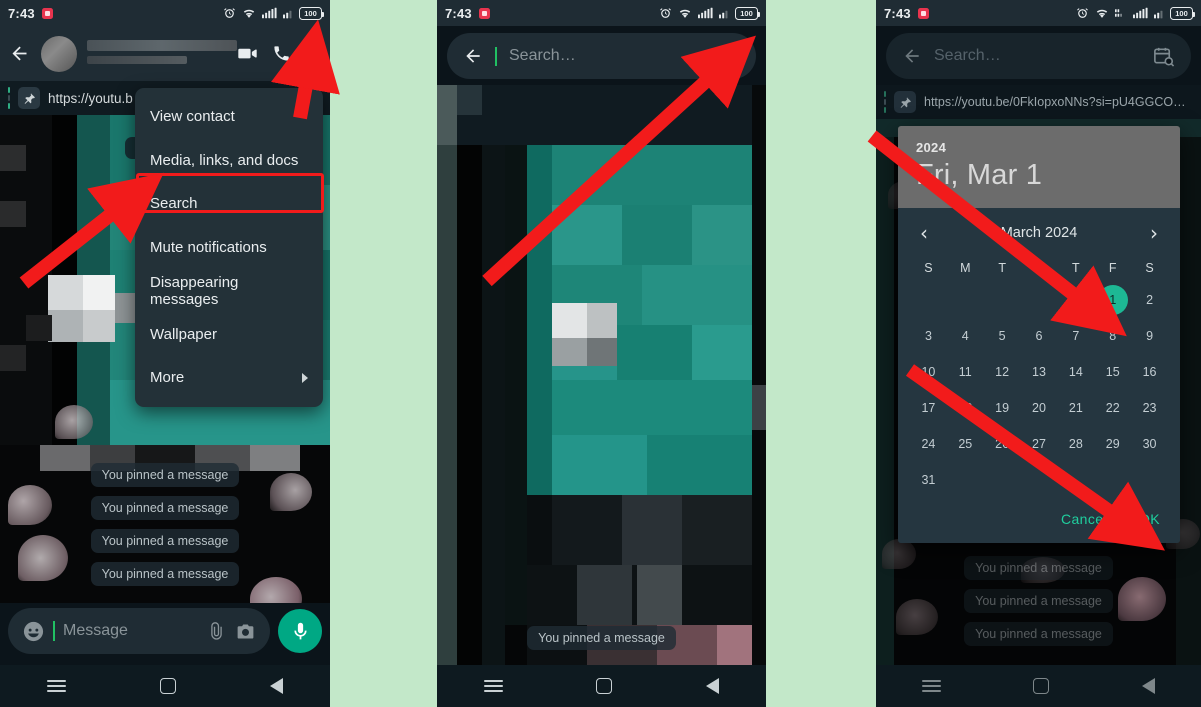  Describe the element at coordinates (965, 444) in the screenshot. I see `calendar-day-25: 25` at that location.